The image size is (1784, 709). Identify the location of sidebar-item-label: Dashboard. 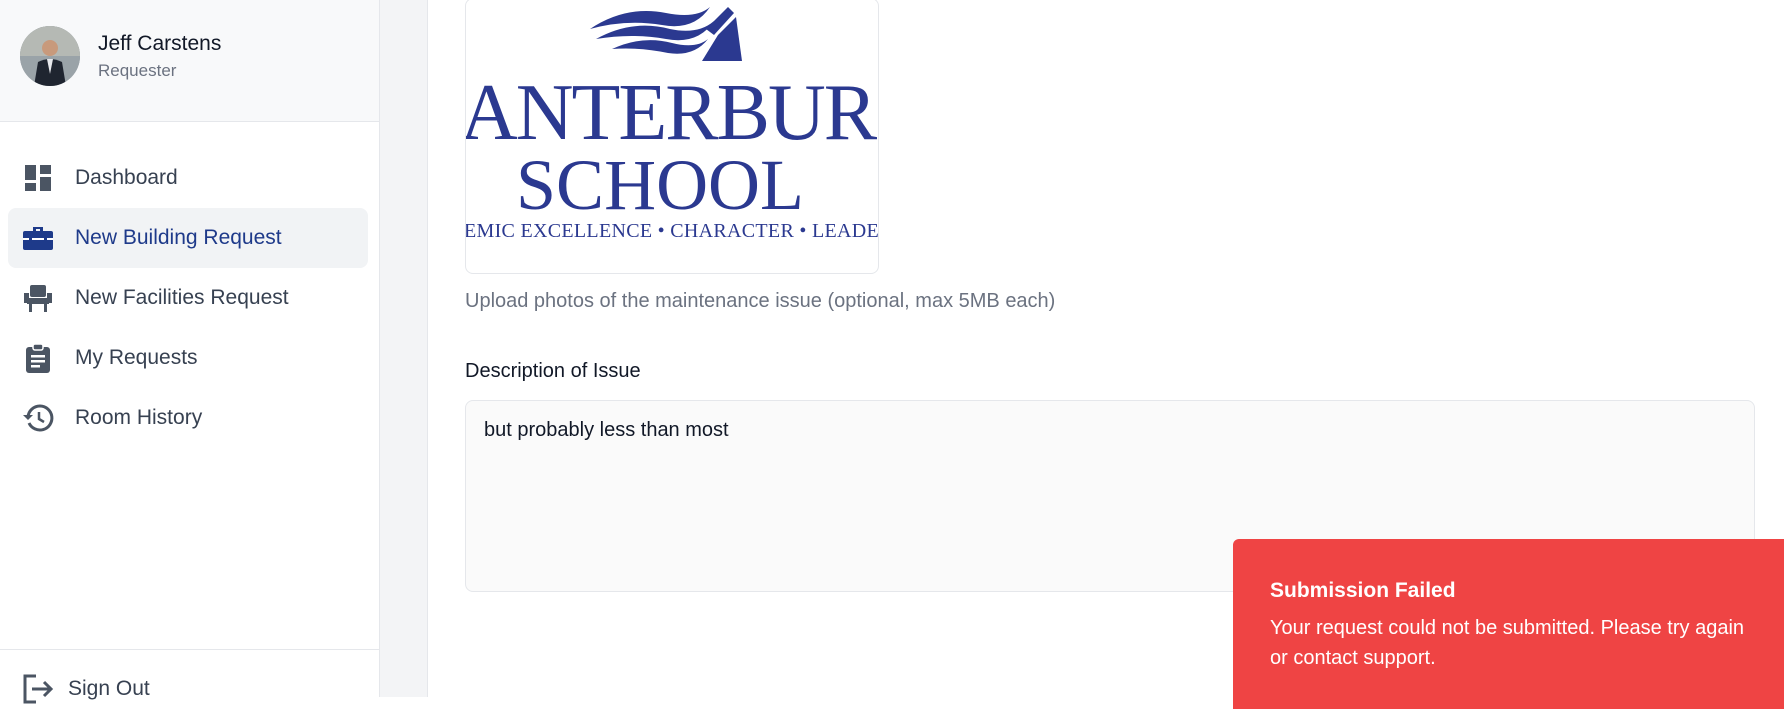
(126, 177).